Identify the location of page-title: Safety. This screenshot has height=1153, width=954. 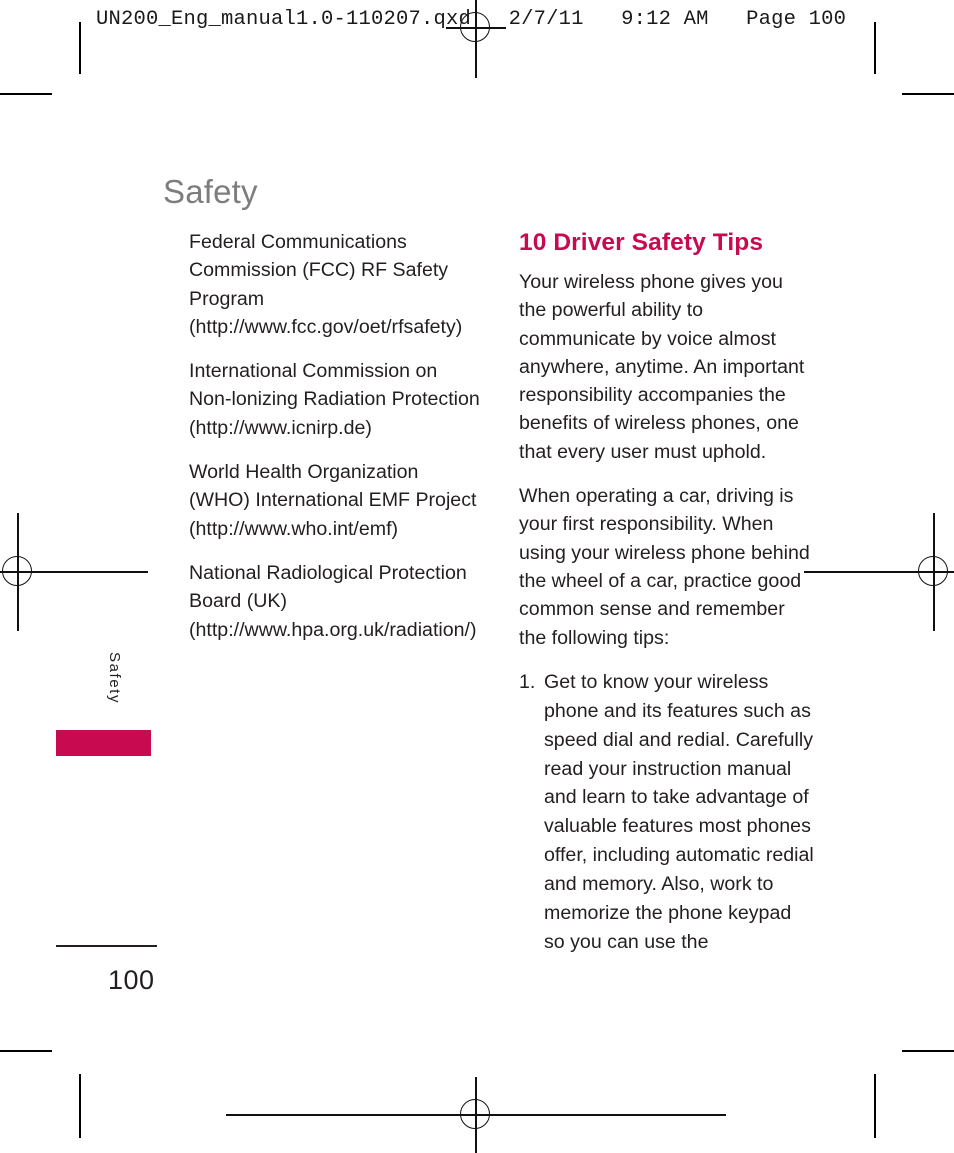
(210, 192).